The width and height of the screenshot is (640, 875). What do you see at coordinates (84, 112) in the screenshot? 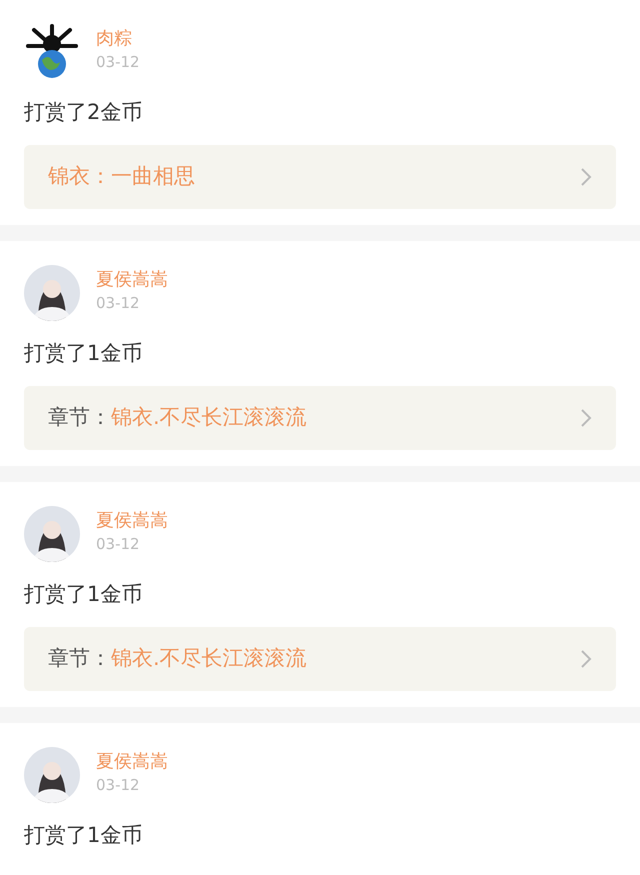
I see `reward-text: 打赏了2金币` at bounding box center [84, 112].